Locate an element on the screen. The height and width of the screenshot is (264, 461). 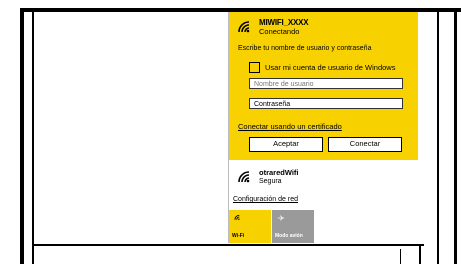
airplane-tile-label: Modo avión is located at coordinates (289, 236).